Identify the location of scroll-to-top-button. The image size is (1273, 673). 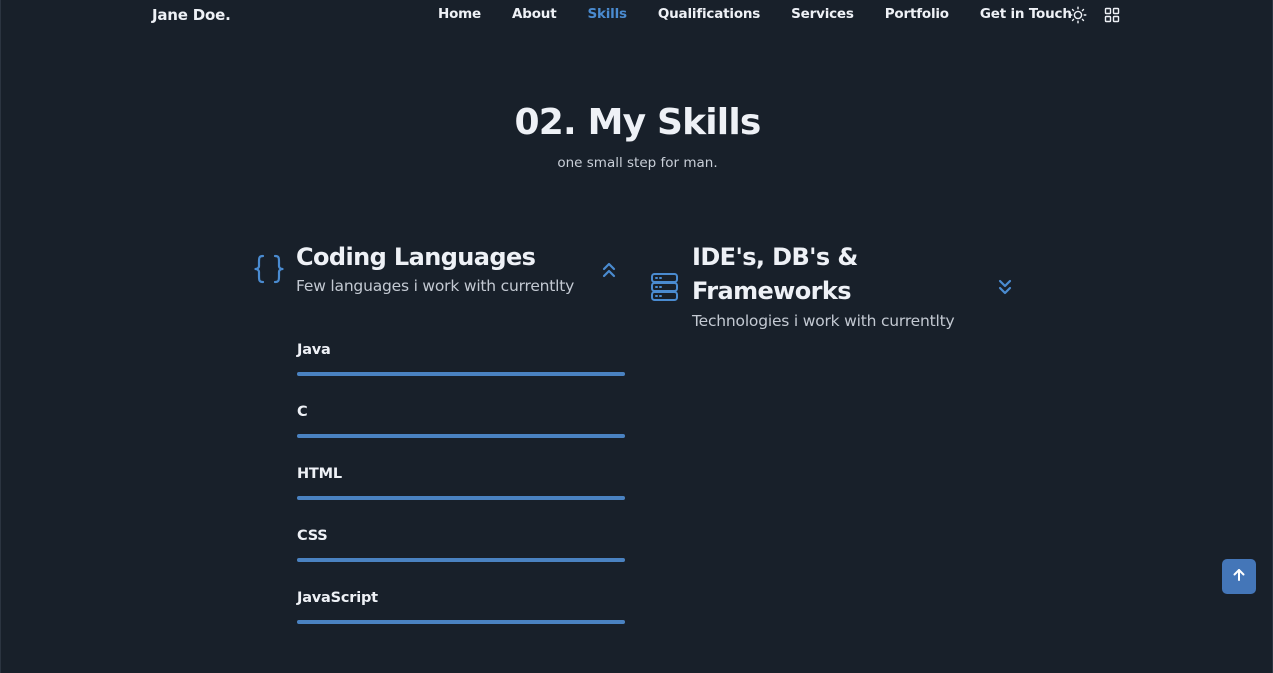
(1239, 576).